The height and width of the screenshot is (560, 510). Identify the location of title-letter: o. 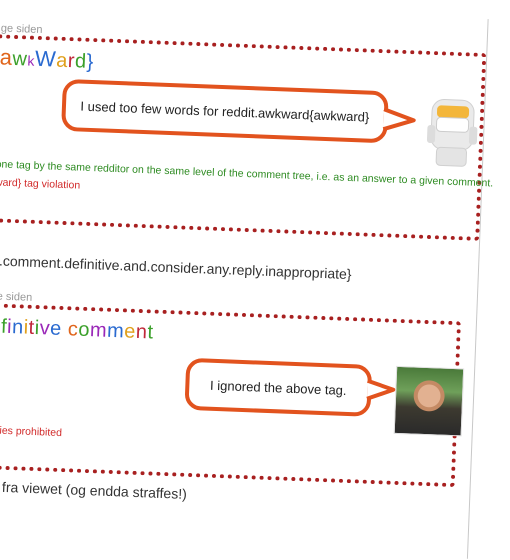
(84, 330).